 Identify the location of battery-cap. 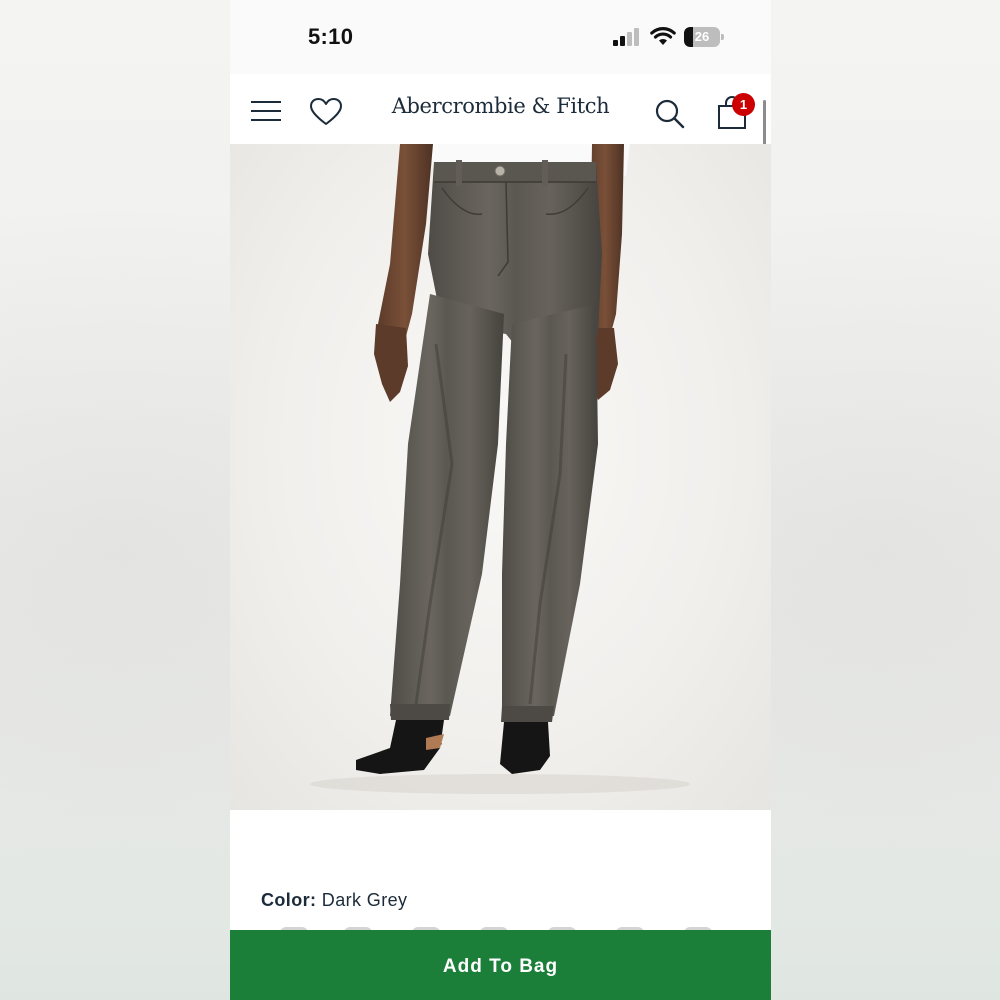
(722, 37).